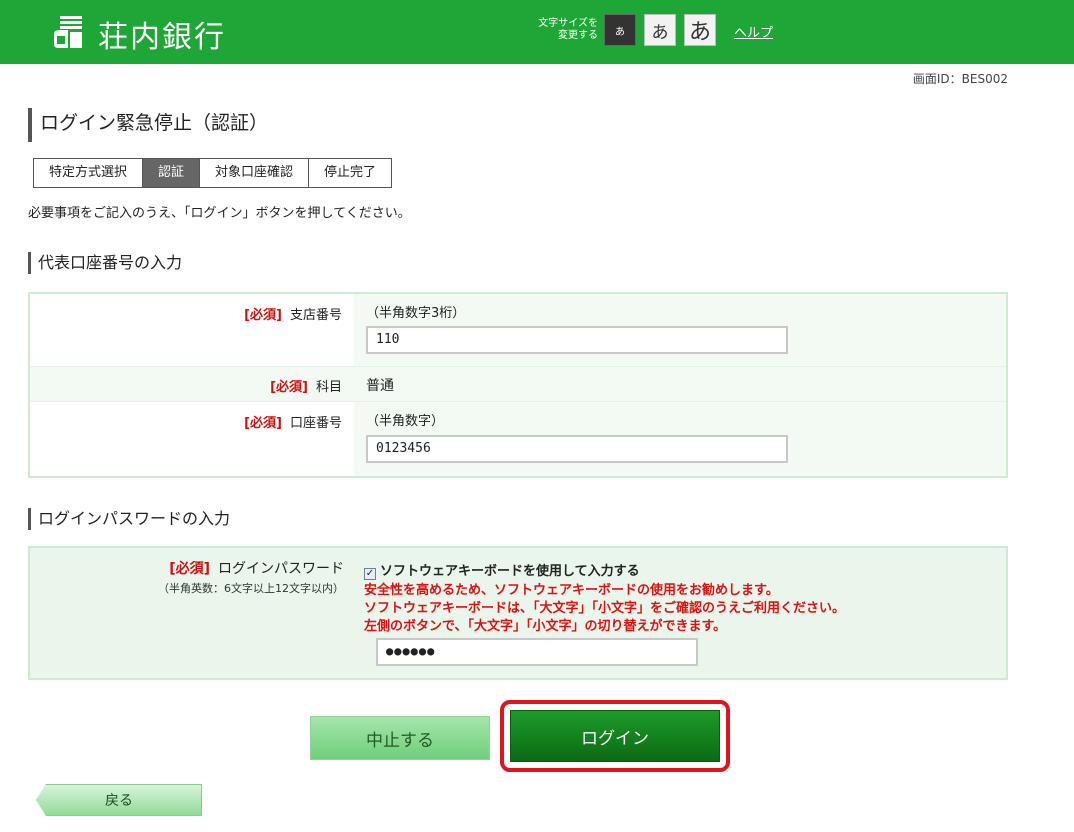  I want to click on subject-label: [必須] 科目, so click(306, 387).